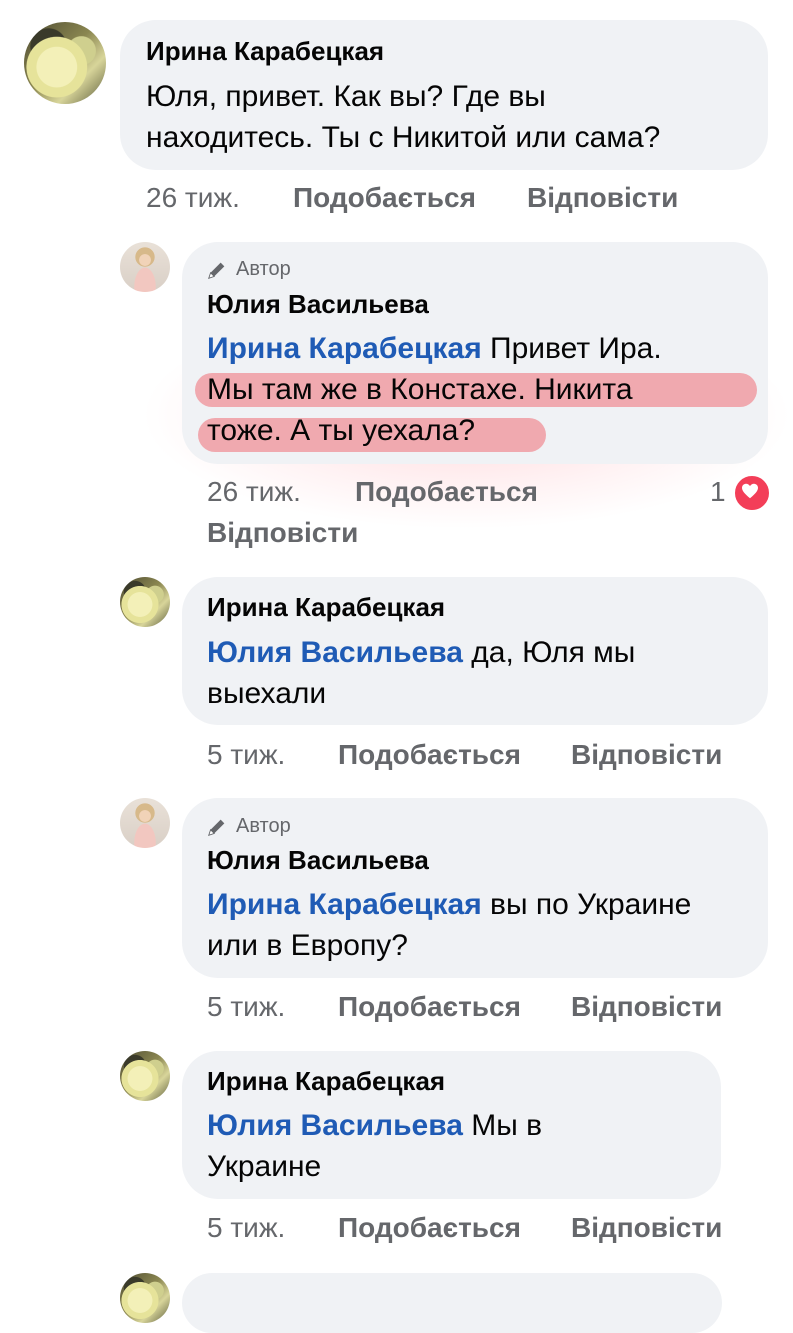 Image resolution: width=793 pixels, height=1333 pixels. I want to click on comment-text-line: Мы там же в Констахе. Никита, so click(420, 389).